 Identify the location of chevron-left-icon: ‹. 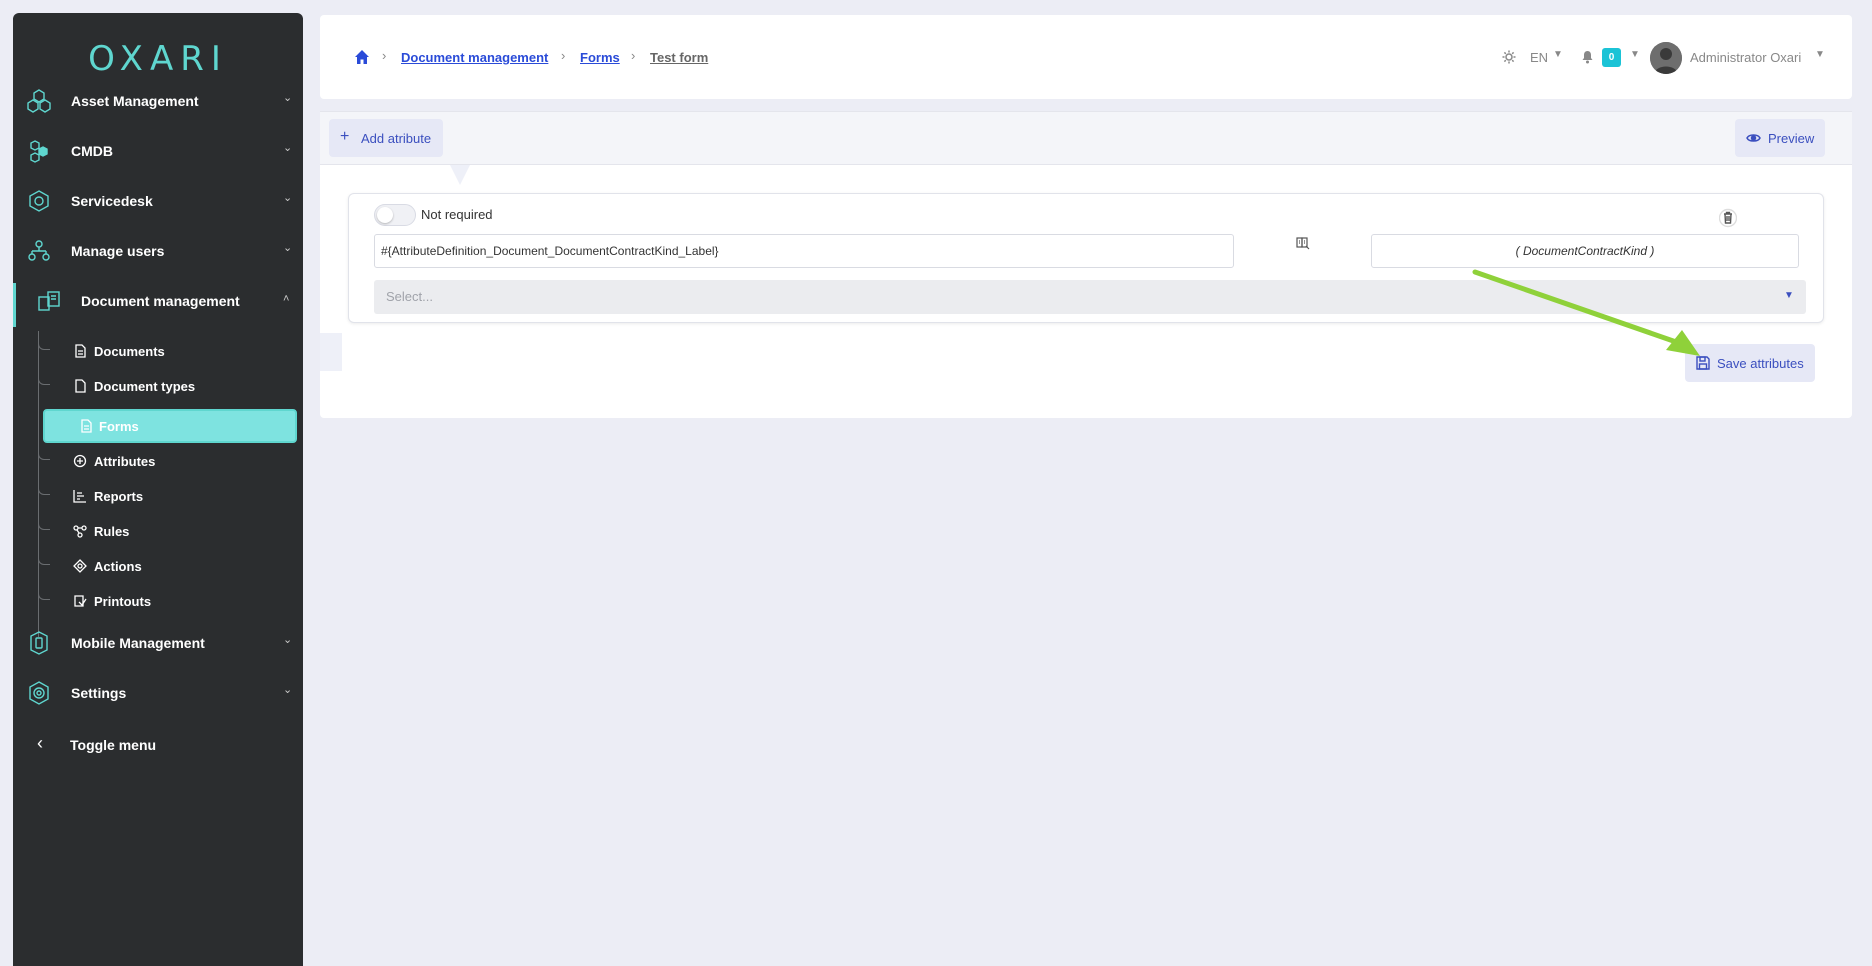
(40, 743).